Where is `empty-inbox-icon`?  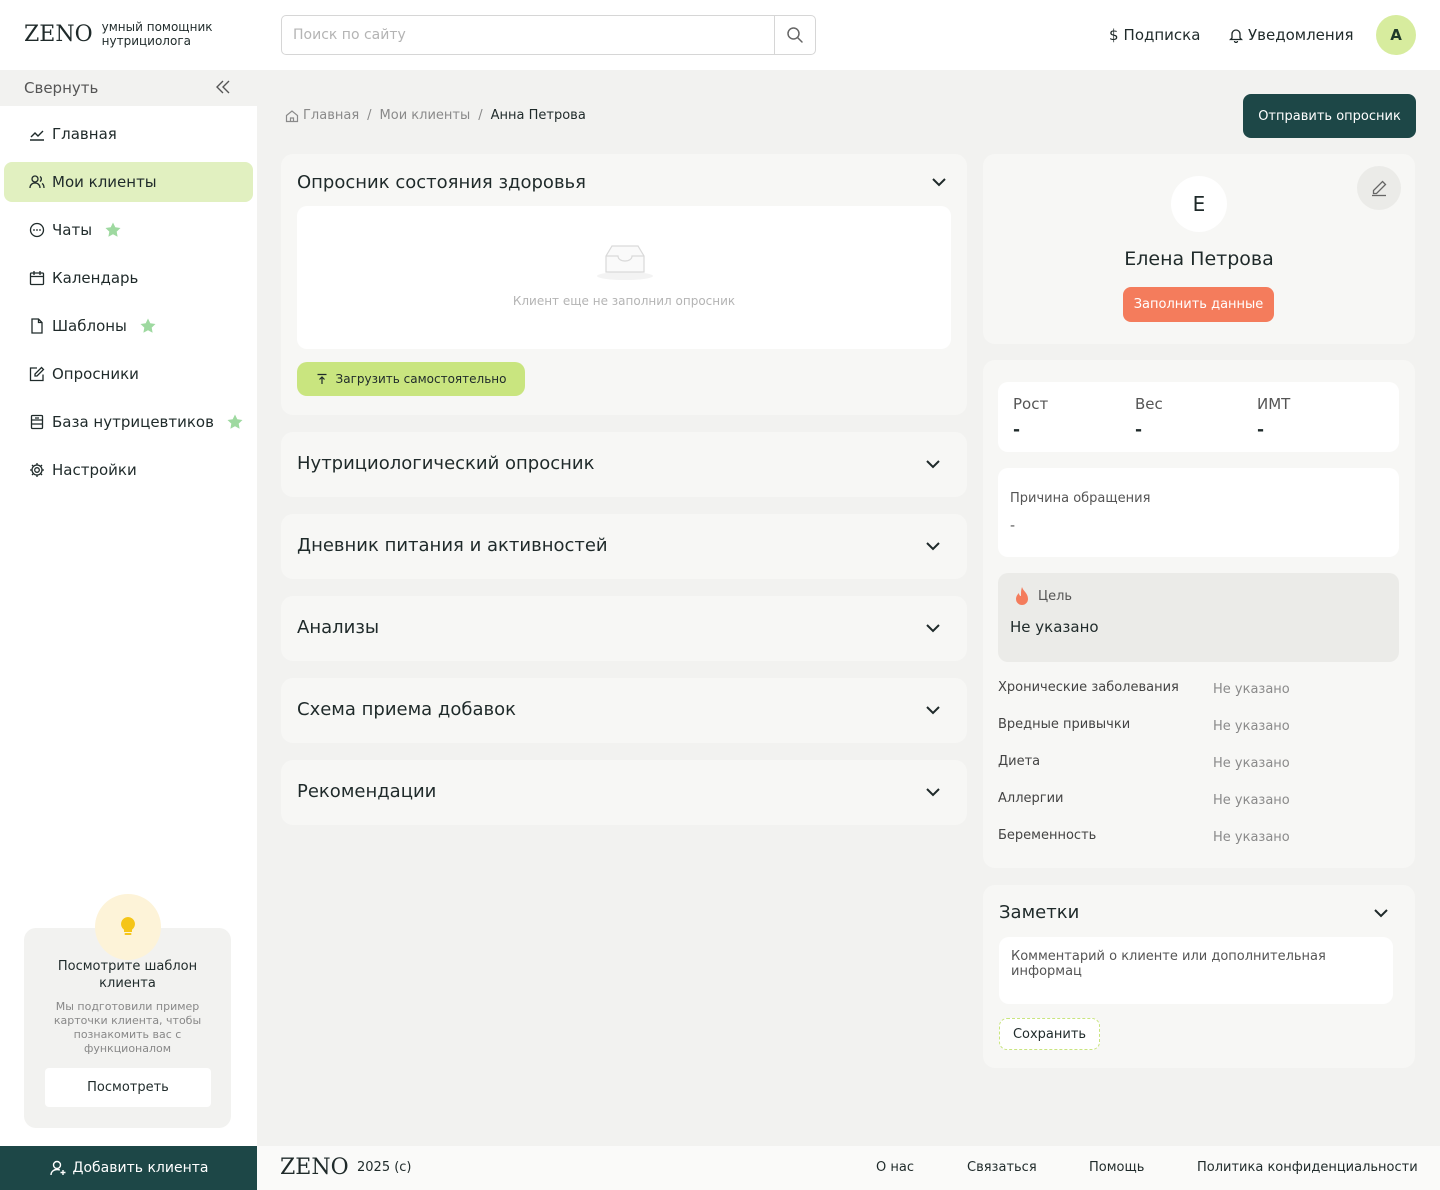
empty-inbox-icon is located at coordinates (625, 262).